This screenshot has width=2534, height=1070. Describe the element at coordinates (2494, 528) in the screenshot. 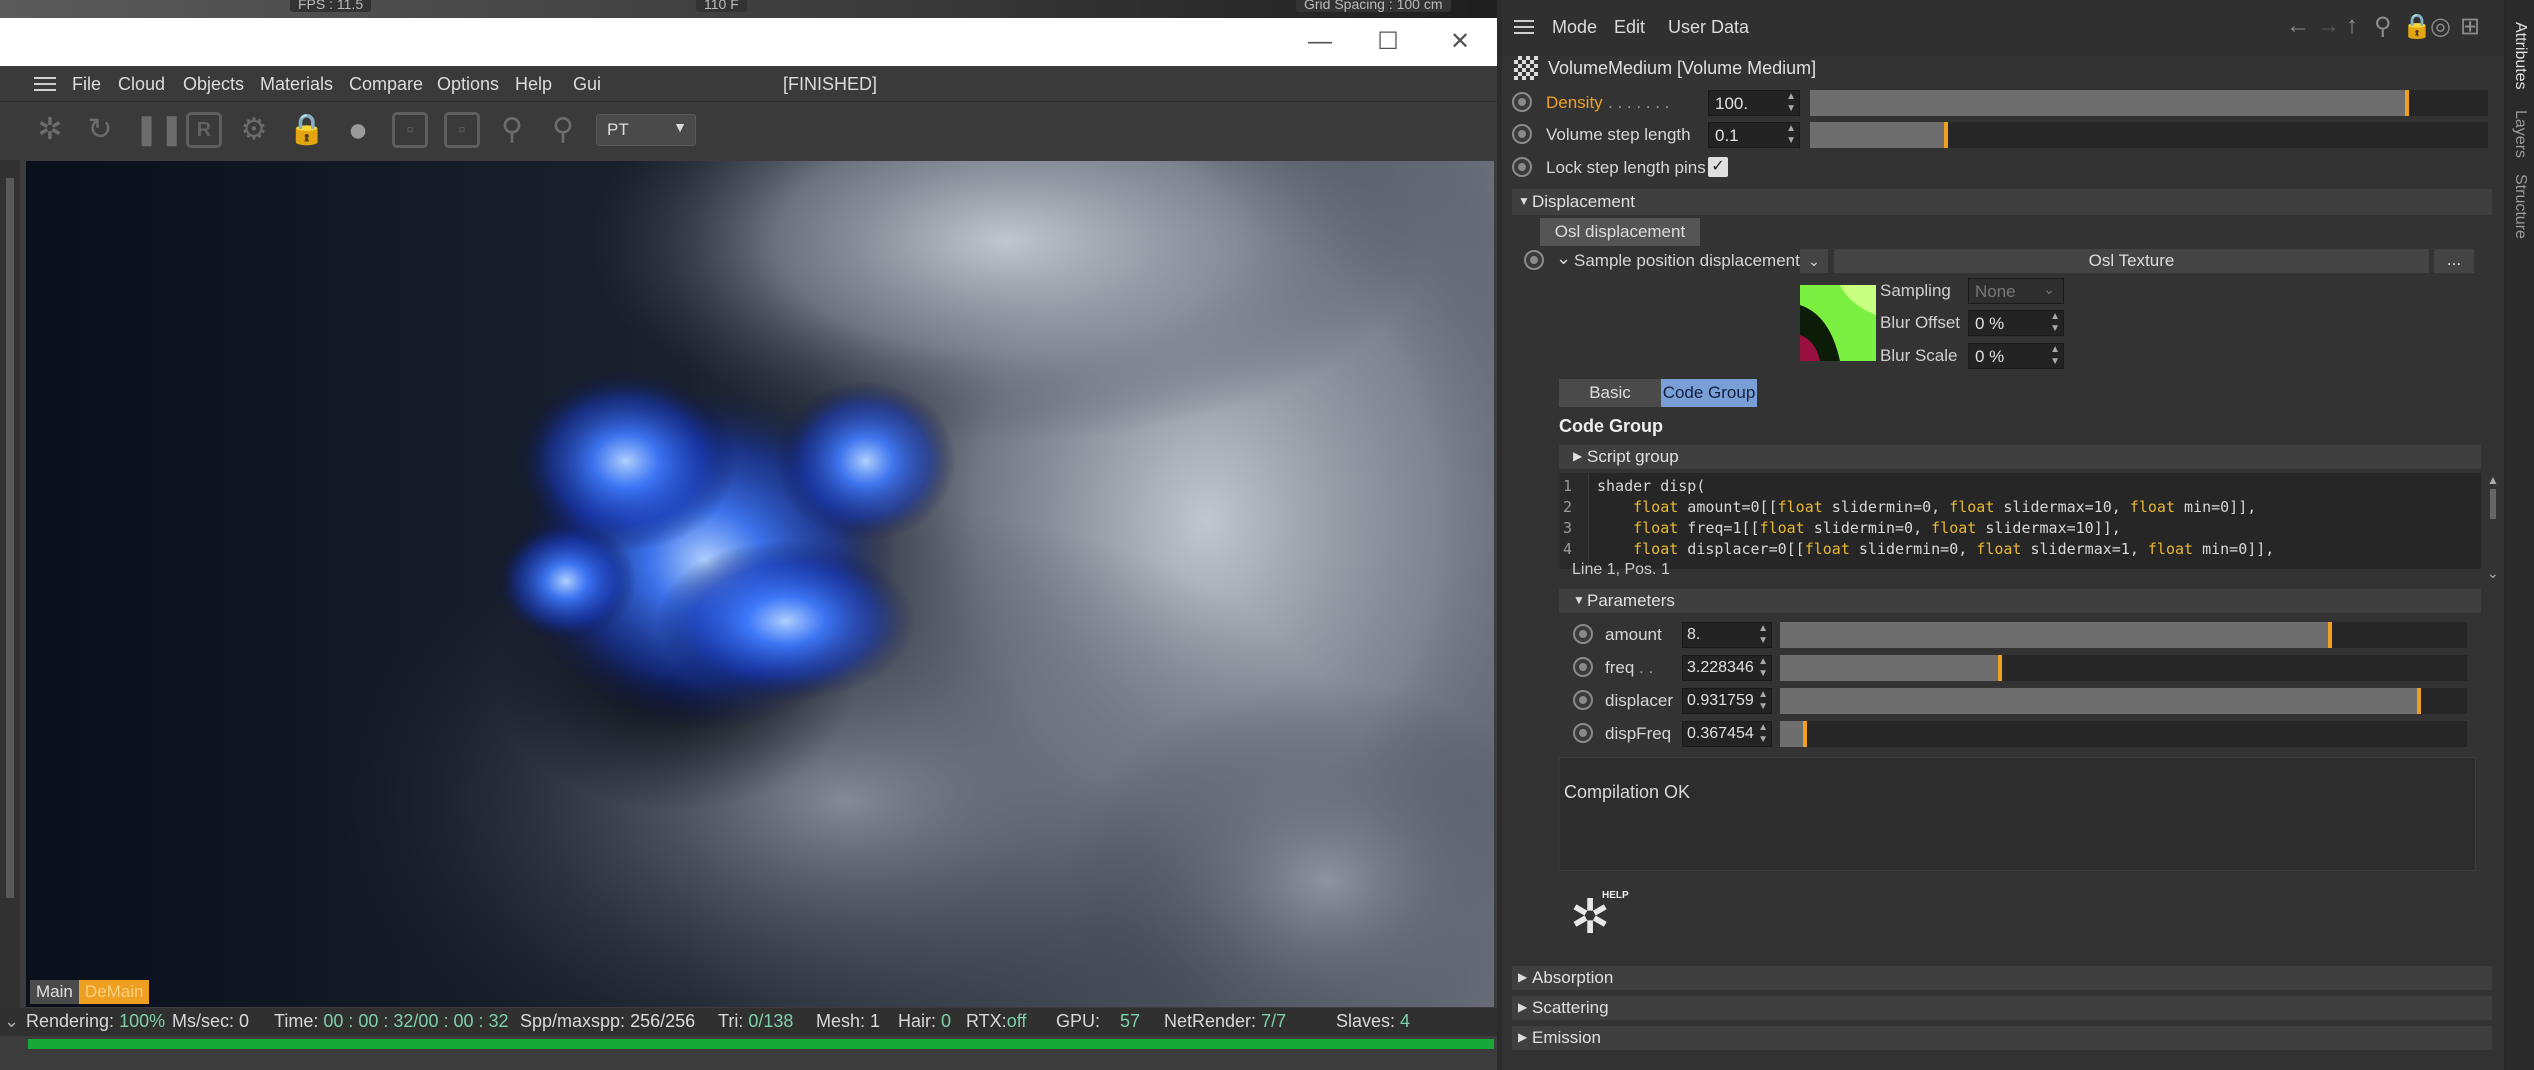

I see `code-scrollbar: ▲ ⌄` at that location.